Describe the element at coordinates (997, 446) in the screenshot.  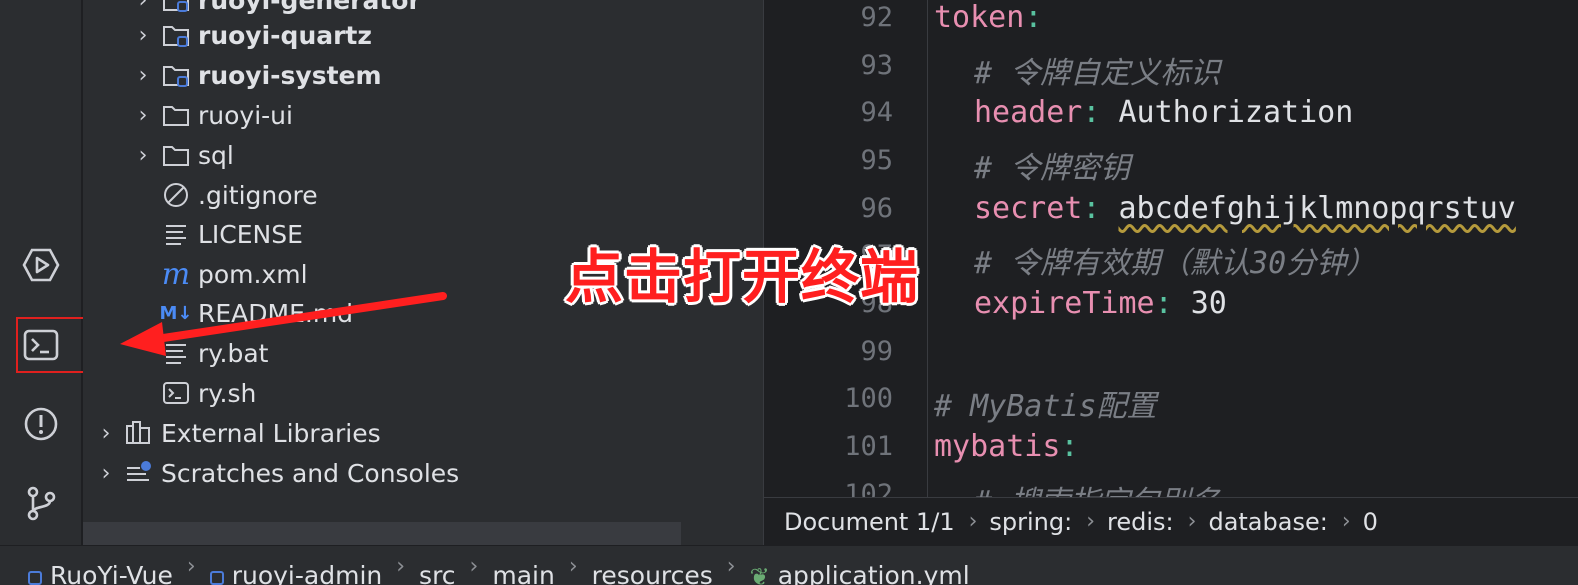
I see `yaml-key: mybatis` at that location.